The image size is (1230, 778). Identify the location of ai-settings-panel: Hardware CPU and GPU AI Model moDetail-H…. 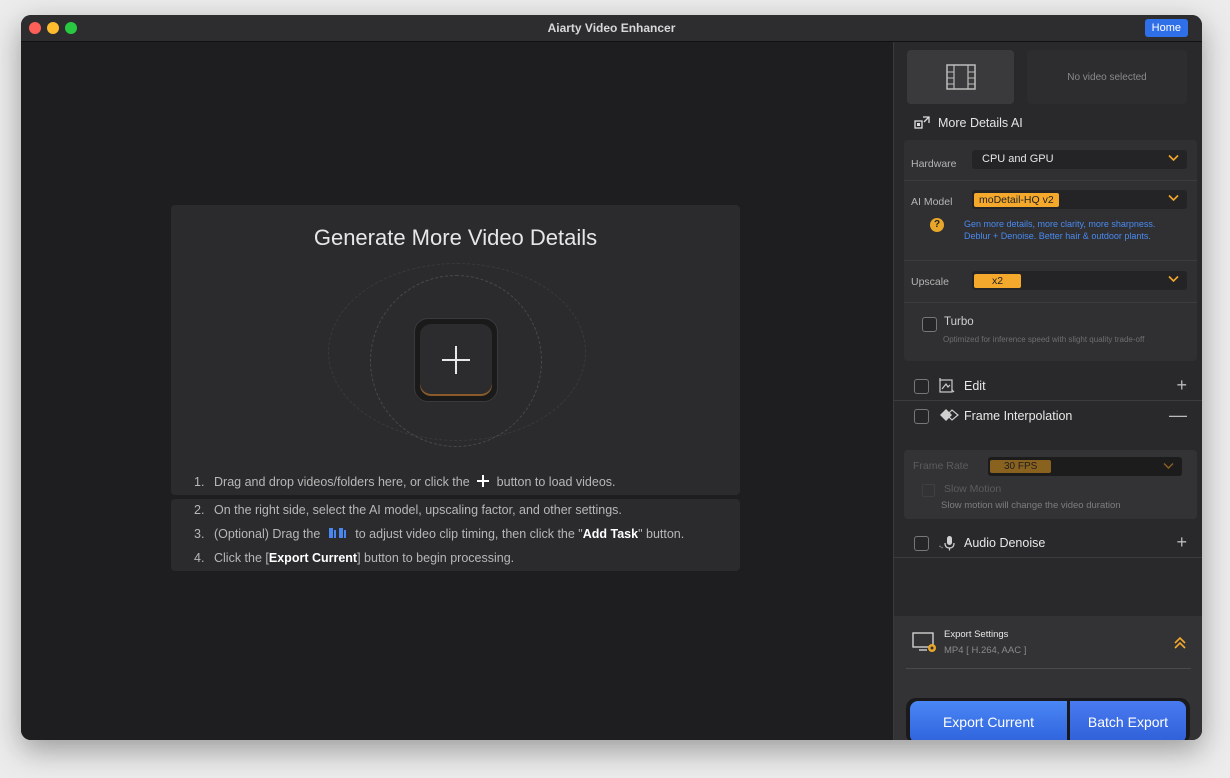
(1050, 250).